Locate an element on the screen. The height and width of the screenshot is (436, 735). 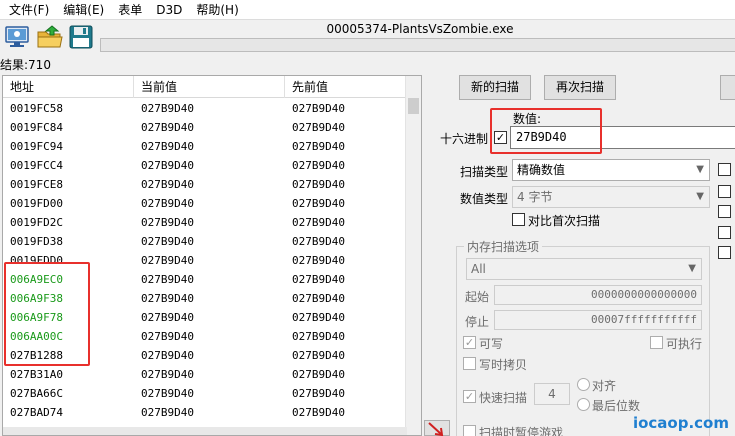
table-row: 027BA66C 027B9D40 027B9D40 is located at coordinates (205, 393).